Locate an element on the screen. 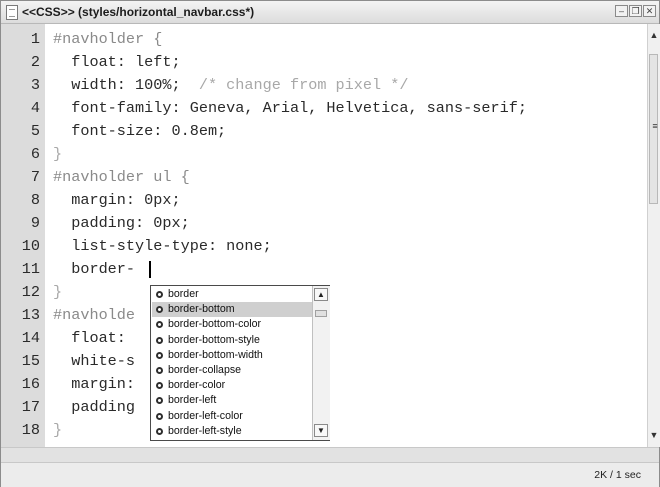 This screenshot has height=487, width=660. code-hint-item: border-bottom-width is located at coordinates (232, 355).